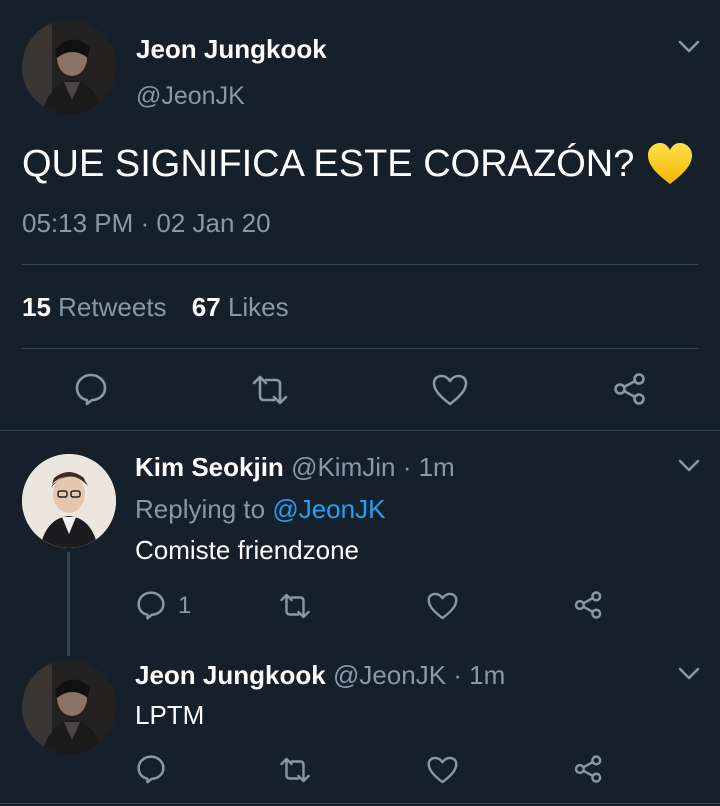  What do you see at coordinates (185, 605) in the screenshot?
I see `reply-count: 1` at bounding box center [185, 605].